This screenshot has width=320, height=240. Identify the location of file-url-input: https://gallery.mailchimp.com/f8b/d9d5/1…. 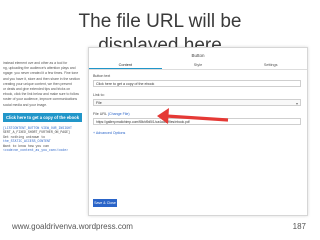
(197, 121).